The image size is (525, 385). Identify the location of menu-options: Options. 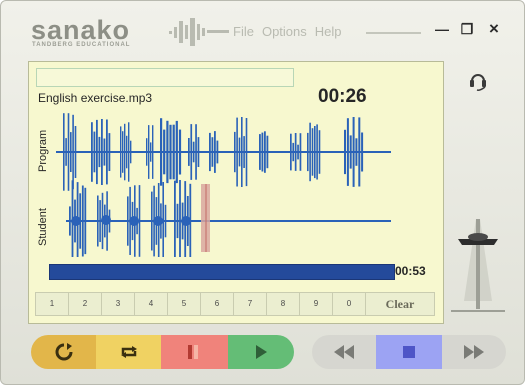
(284, 31).